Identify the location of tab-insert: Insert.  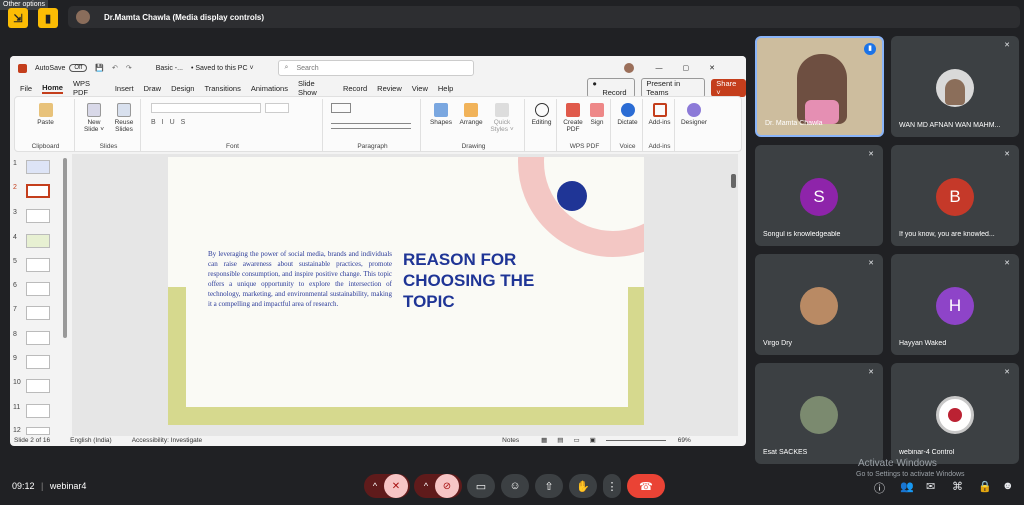
(124, 88).